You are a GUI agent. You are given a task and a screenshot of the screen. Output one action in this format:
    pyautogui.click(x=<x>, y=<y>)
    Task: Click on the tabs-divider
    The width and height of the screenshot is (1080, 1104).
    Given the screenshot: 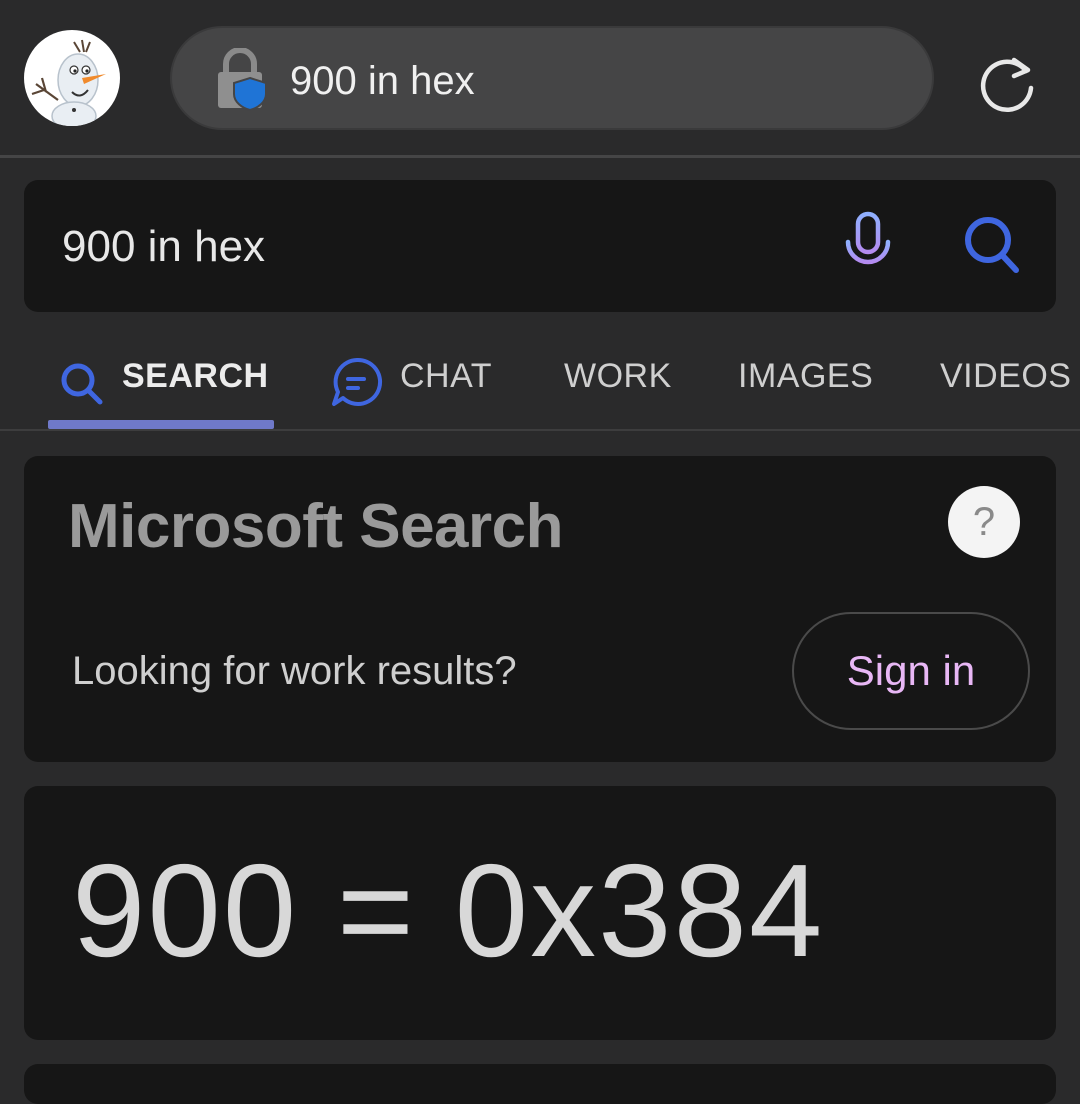 What is the action you would take?
    pyautogui.click(x=540, y=430)
    